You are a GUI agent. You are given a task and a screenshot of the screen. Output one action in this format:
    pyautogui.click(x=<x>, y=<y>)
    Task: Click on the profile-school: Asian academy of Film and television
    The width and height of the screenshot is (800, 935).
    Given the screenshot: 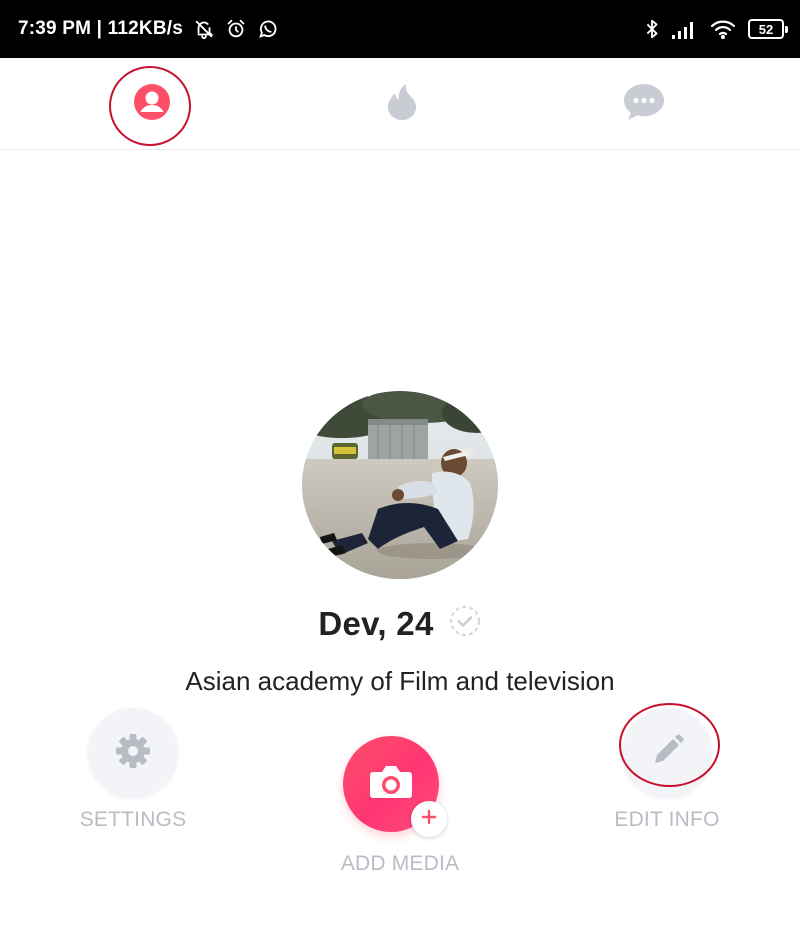 What is the action you would take?
    pyautogui.click(x=400, y=681)
    